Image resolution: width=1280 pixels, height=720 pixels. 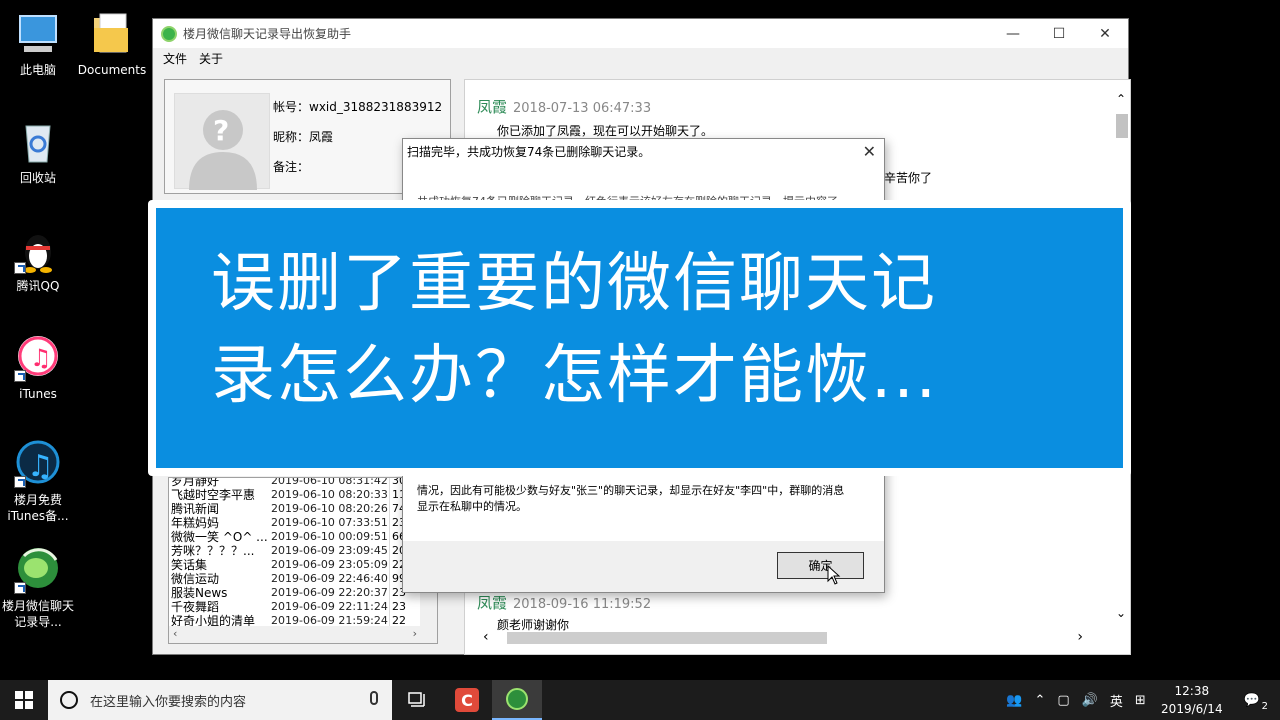 What do you see at coordinates (358, 107) in the screenshot?
I see `profile-account: 帐号：wxid_3188231883912` at bounding box center [358, 107].